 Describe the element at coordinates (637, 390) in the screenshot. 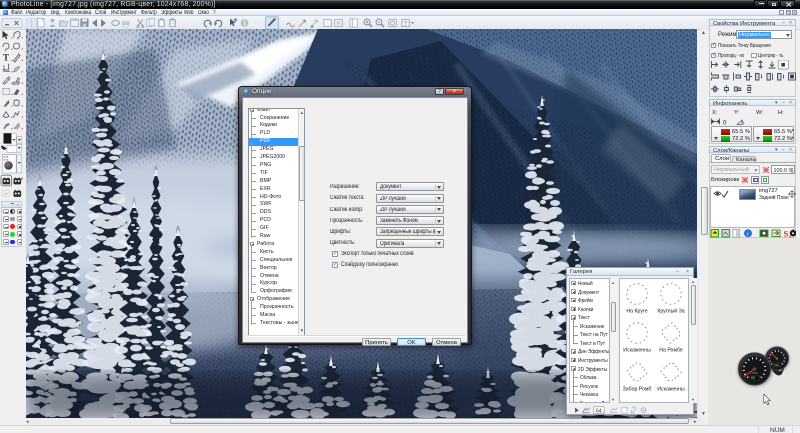

I see `svg-text: Забор Ромб` at that location.